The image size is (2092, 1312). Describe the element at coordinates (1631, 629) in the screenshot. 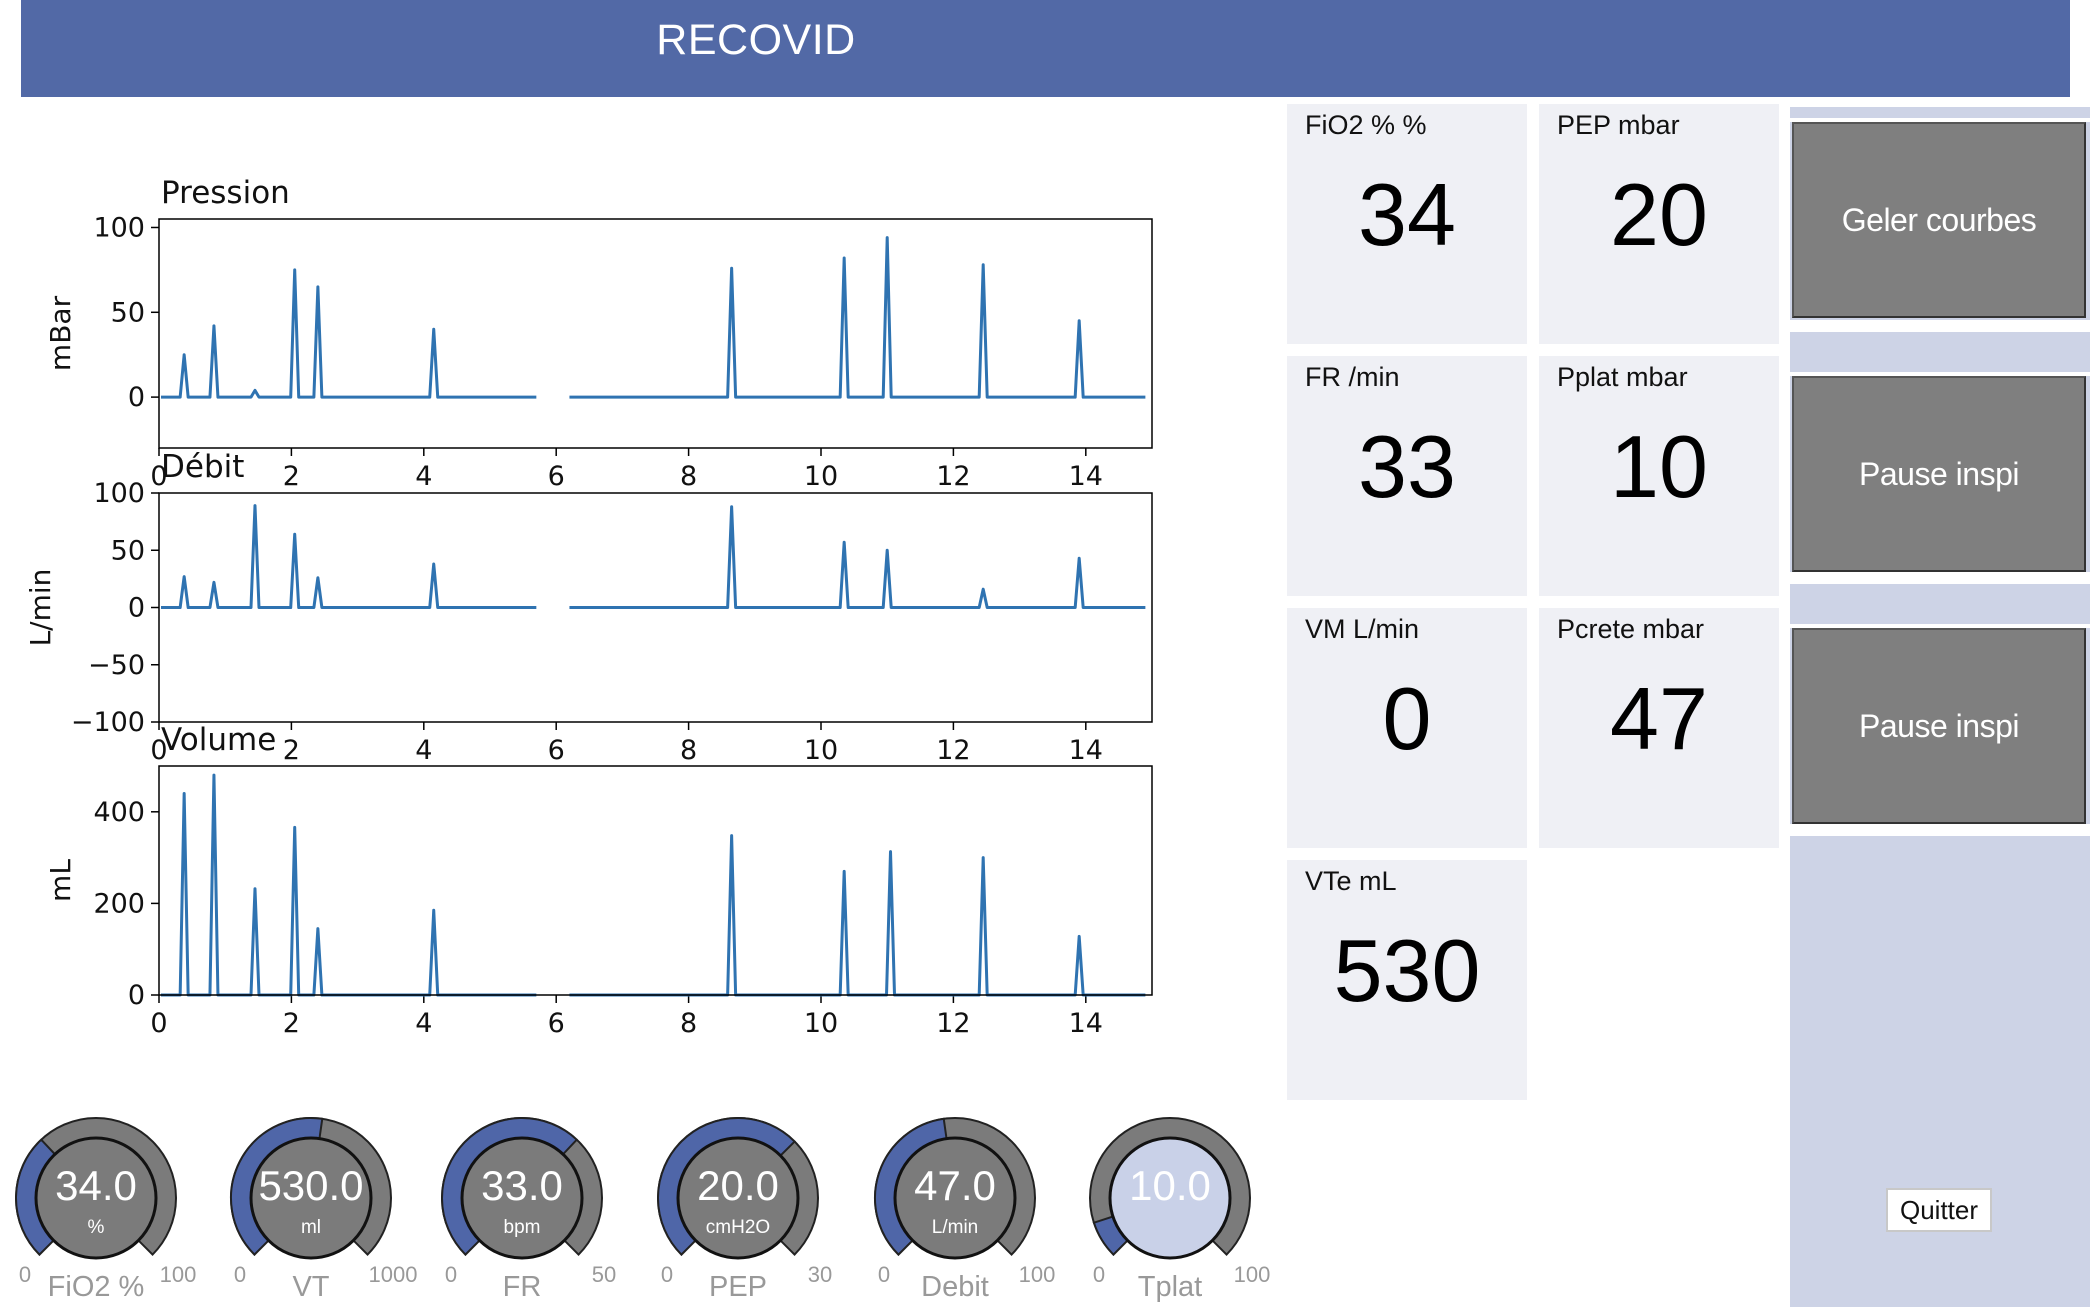

I see `tile-label: Pcrete mbar` at that location.